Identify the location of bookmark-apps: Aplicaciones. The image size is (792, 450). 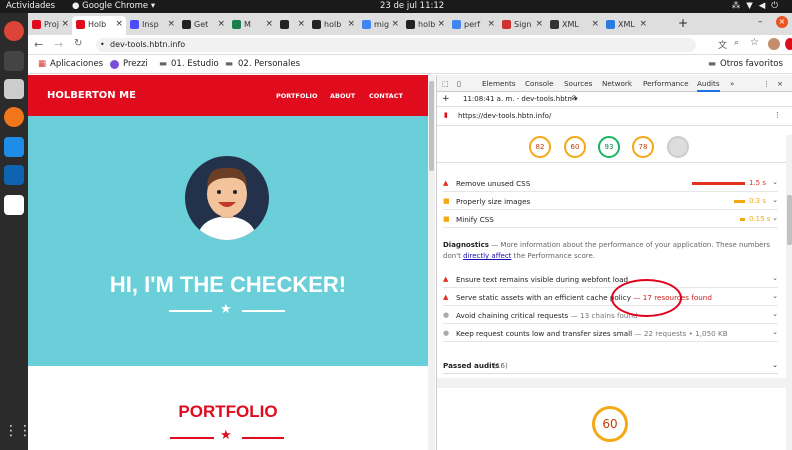
(76, 64).